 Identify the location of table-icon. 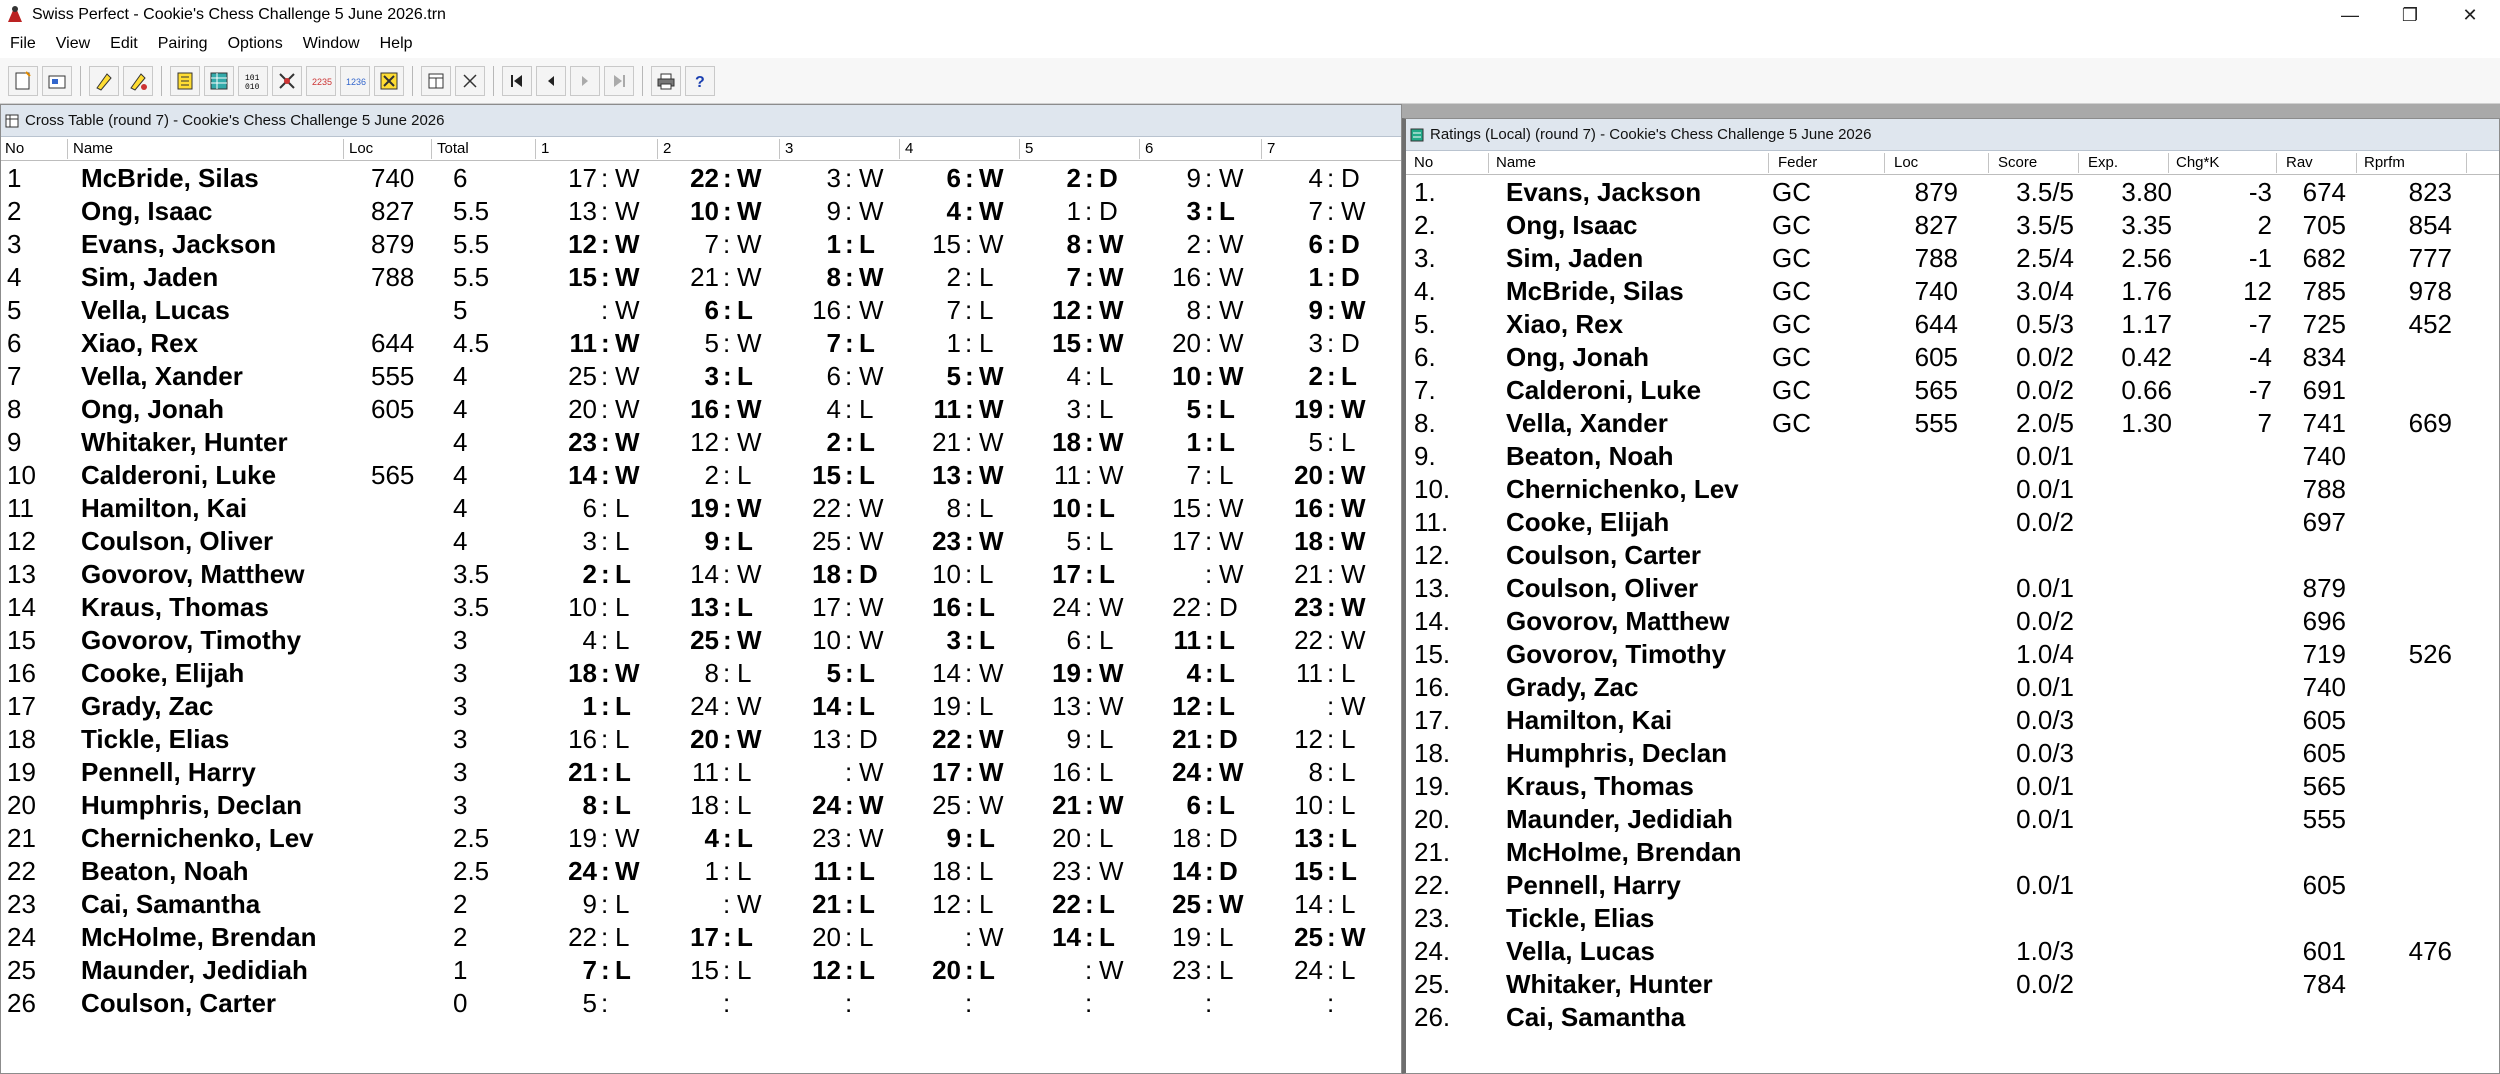
(389, 80).